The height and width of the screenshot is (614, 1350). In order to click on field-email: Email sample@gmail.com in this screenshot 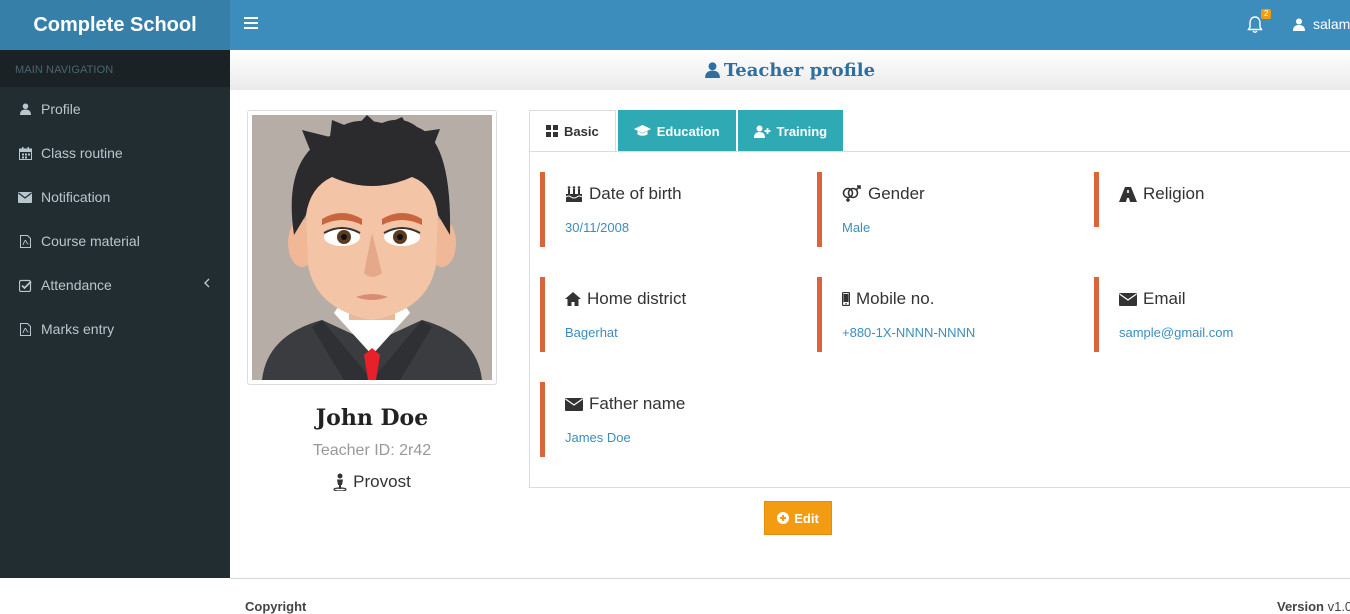, I will do `click(1222, 314)`.